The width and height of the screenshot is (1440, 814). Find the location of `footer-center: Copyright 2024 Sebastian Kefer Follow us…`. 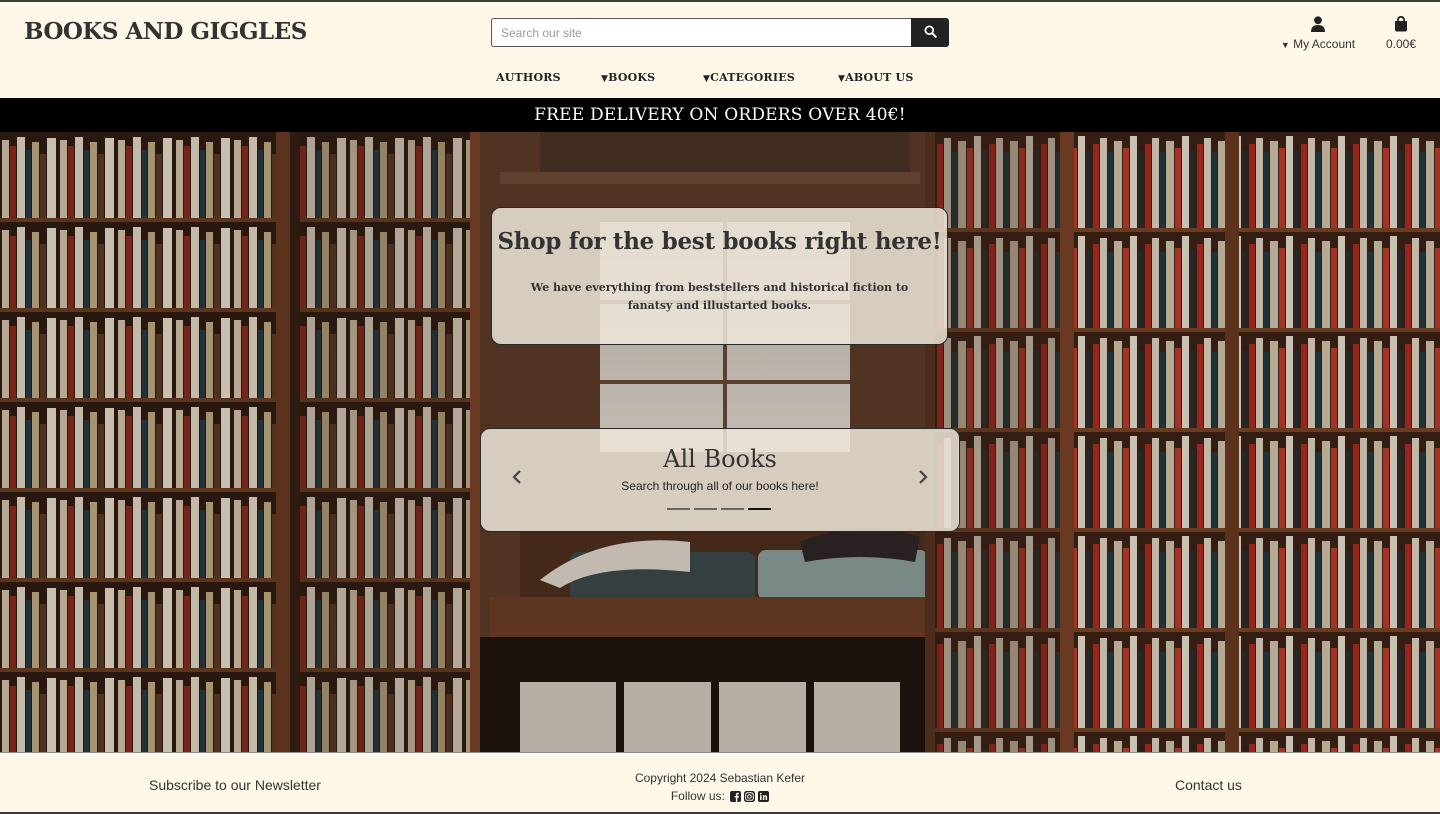

footer-center: Copyright 2024 Sebastian Kefer Follow us… is located at coordinates (720, 787).